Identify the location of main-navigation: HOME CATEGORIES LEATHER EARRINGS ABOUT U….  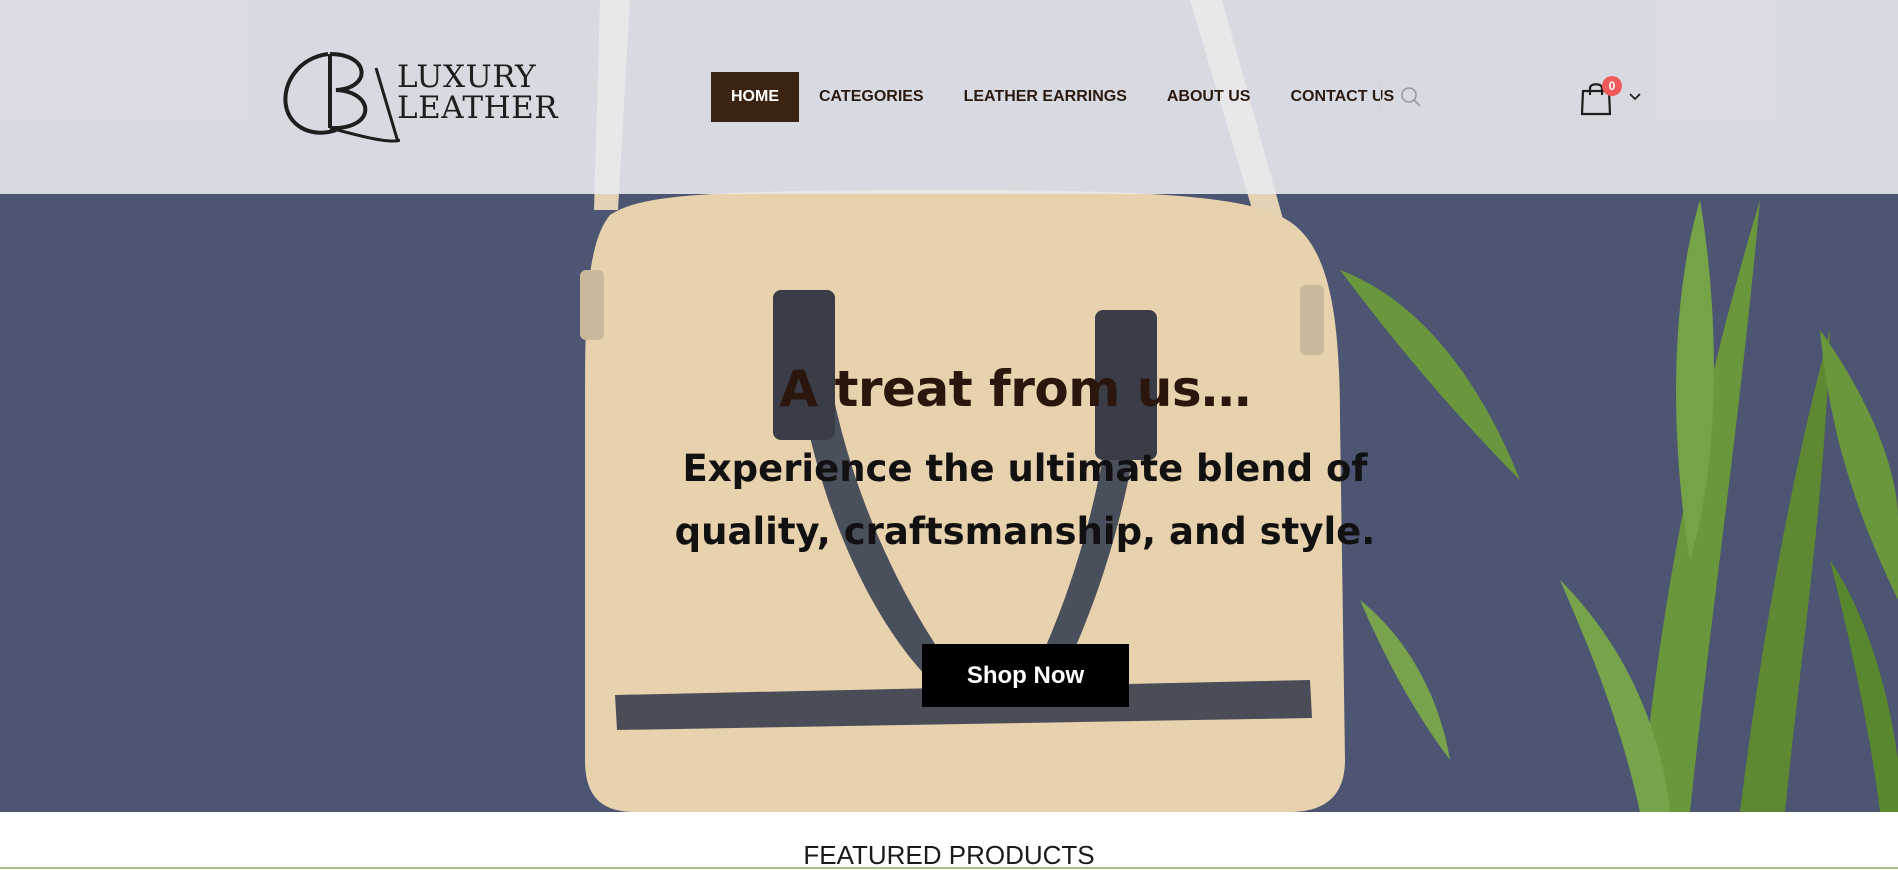
(1062, 97).